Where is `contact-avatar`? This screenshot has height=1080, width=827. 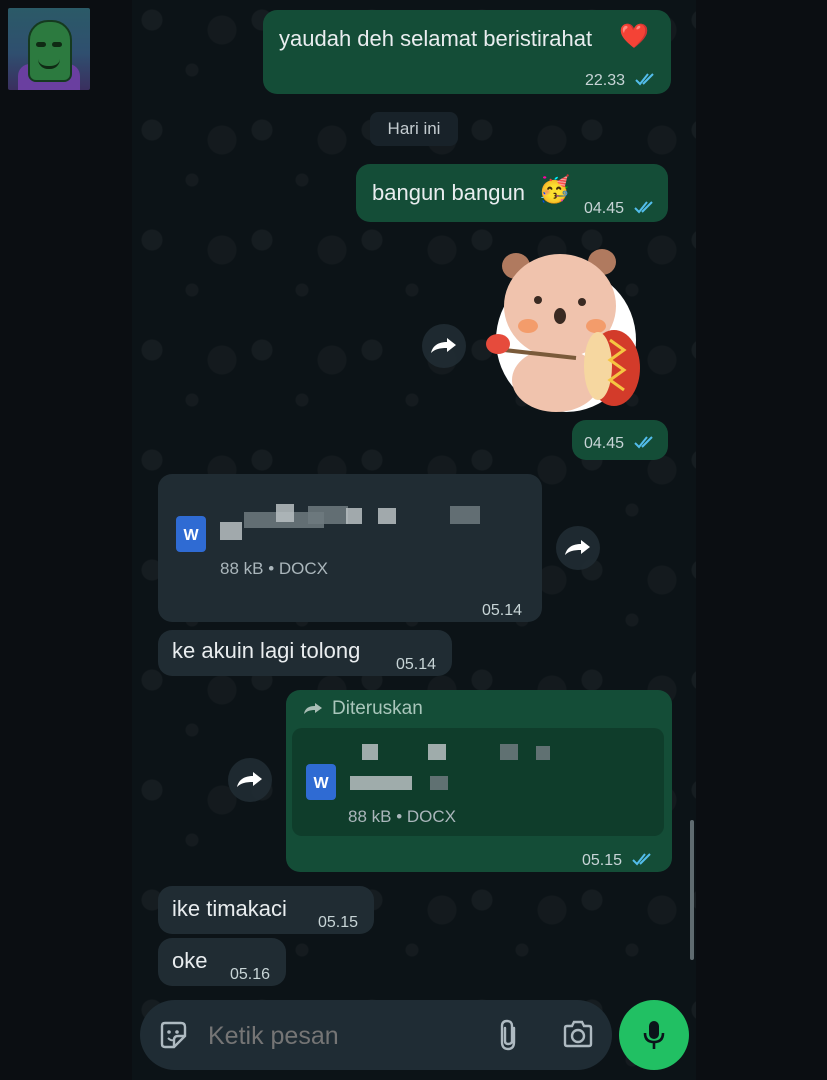 contact-avatar is located at coordinates (49, 49).